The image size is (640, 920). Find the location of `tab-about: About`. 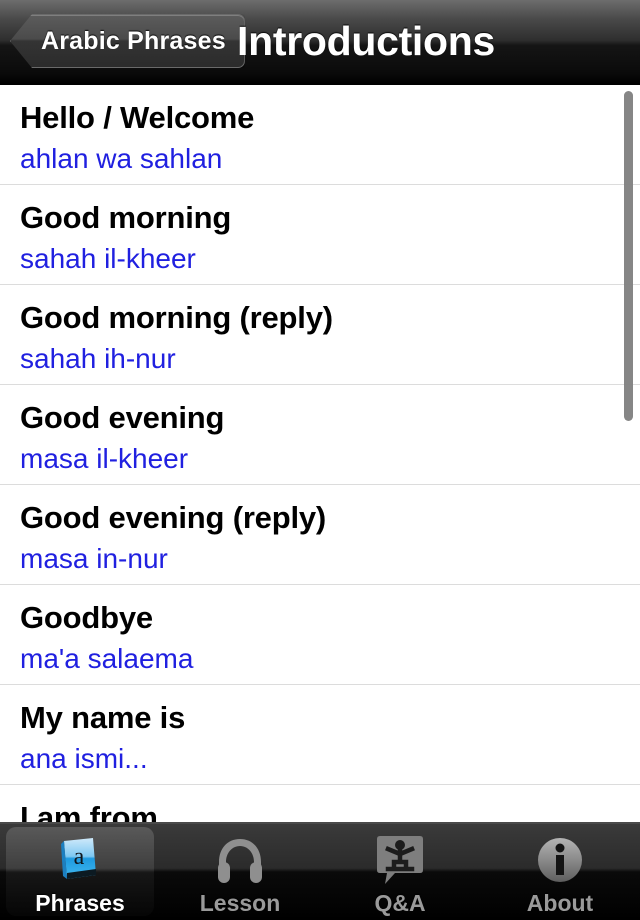

tab-about: About is located at coordinates (560, 872).